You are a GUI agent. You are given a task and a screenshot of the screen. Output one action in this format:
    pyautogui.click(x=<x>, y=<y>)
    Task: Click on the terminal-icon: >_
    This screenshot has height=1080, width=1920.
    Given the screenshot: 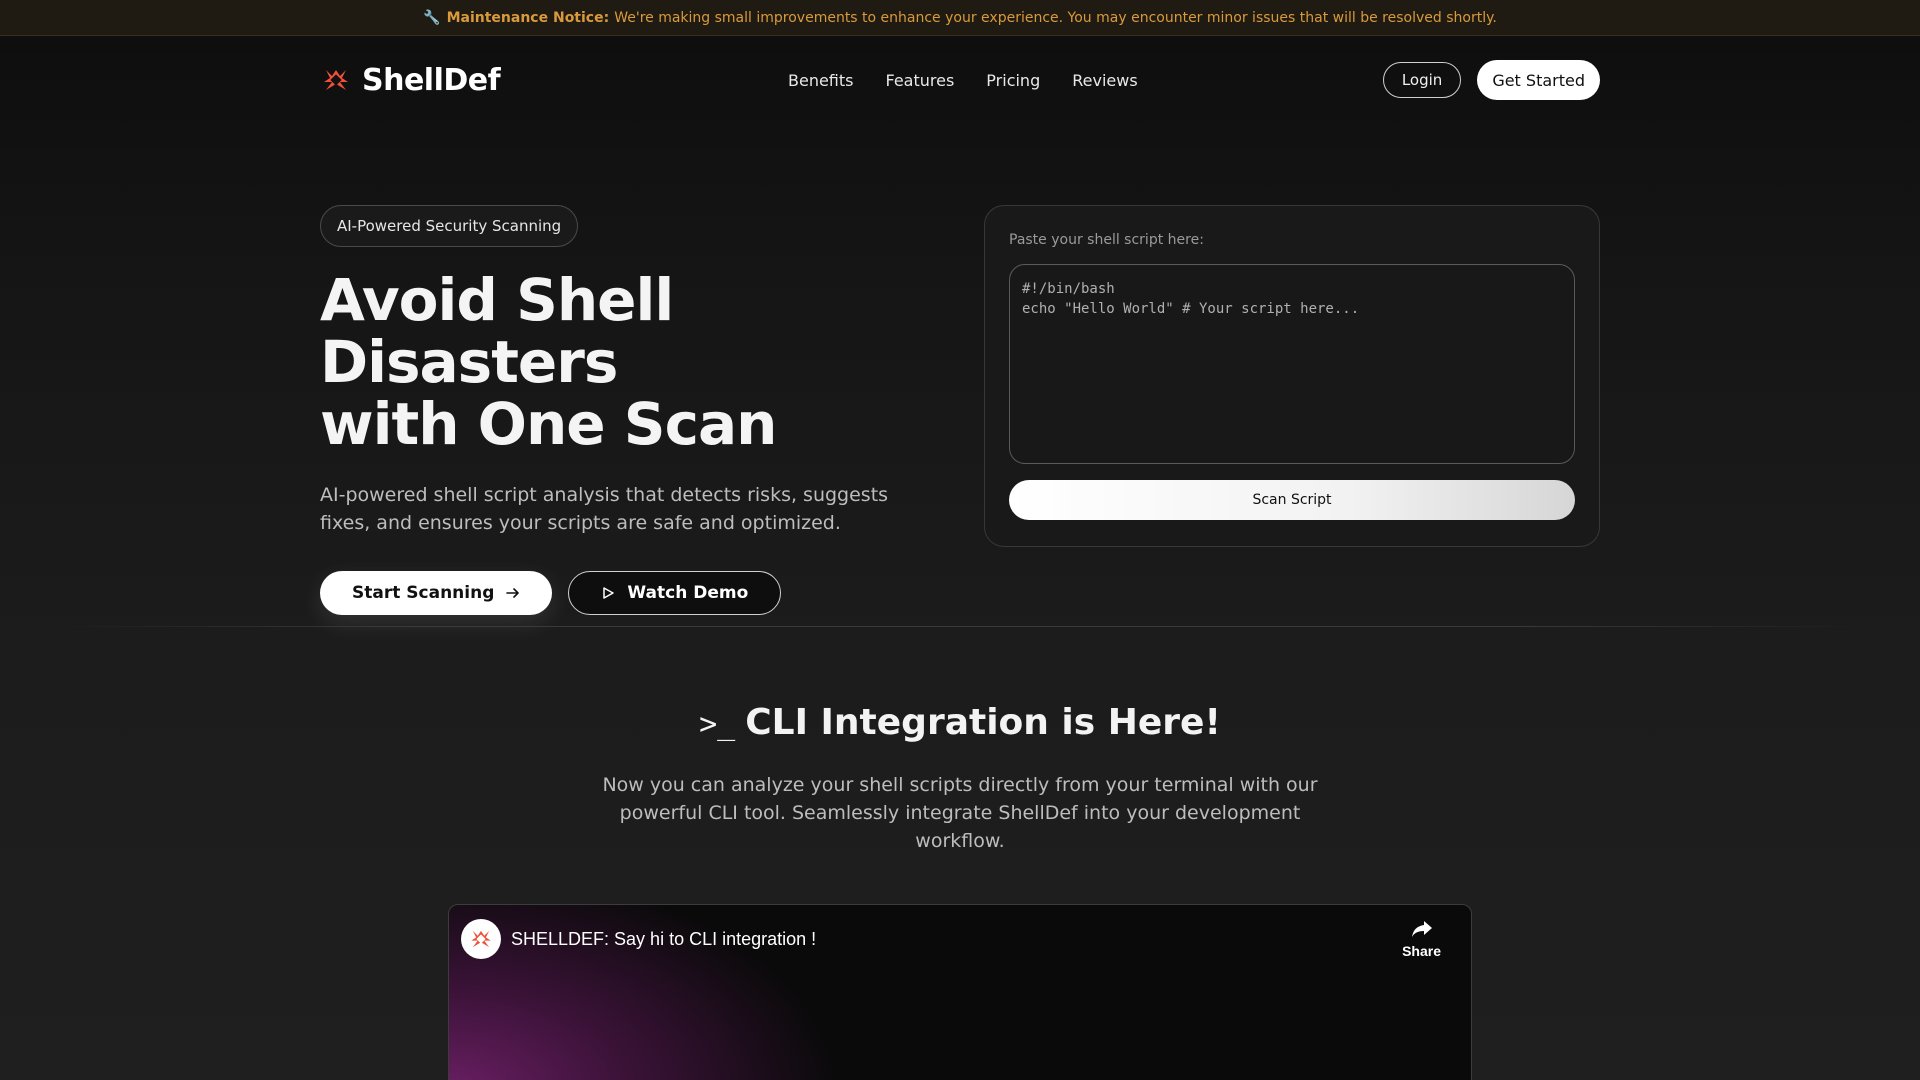 What is the action you would take?
    pyautogui.click(x=717, y=724)
    